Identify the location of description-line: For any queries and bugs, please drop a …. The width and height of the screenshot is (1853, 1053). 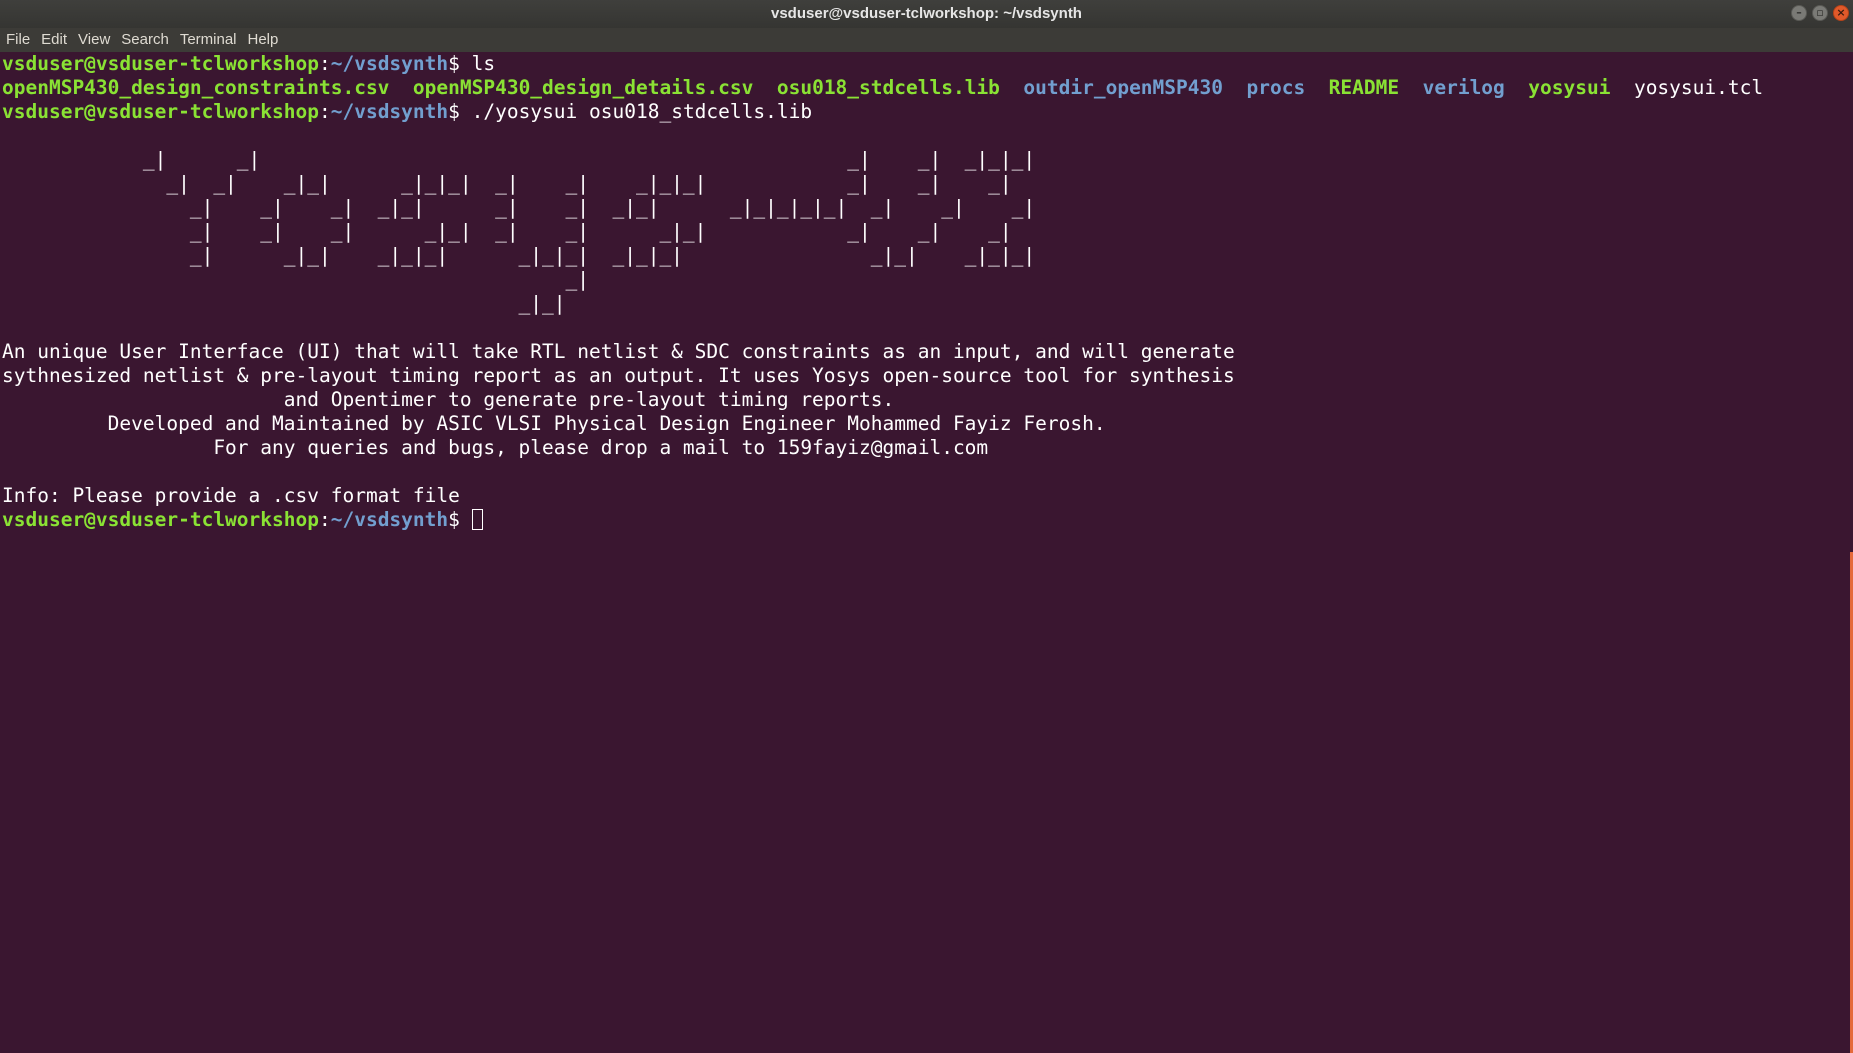
(495, 447).